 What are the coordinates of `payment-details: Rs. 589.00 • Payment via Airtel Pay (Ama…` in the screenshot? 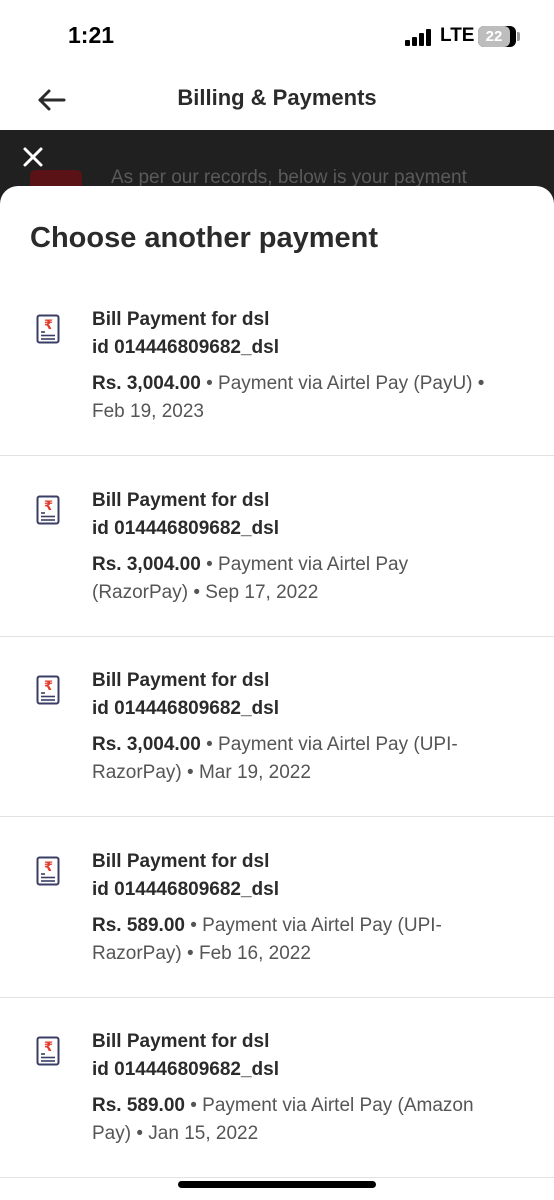 It's located at (283, 1106).